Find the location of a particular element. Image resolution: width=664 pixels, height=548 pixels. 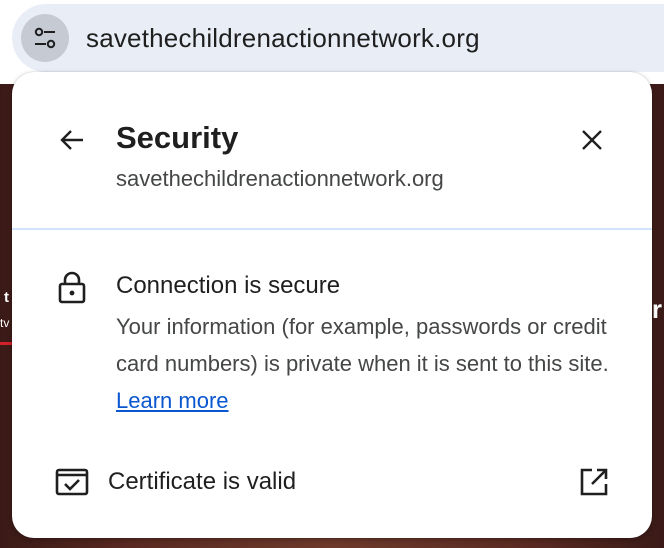

header-divider is located at coordinates (332, 229).